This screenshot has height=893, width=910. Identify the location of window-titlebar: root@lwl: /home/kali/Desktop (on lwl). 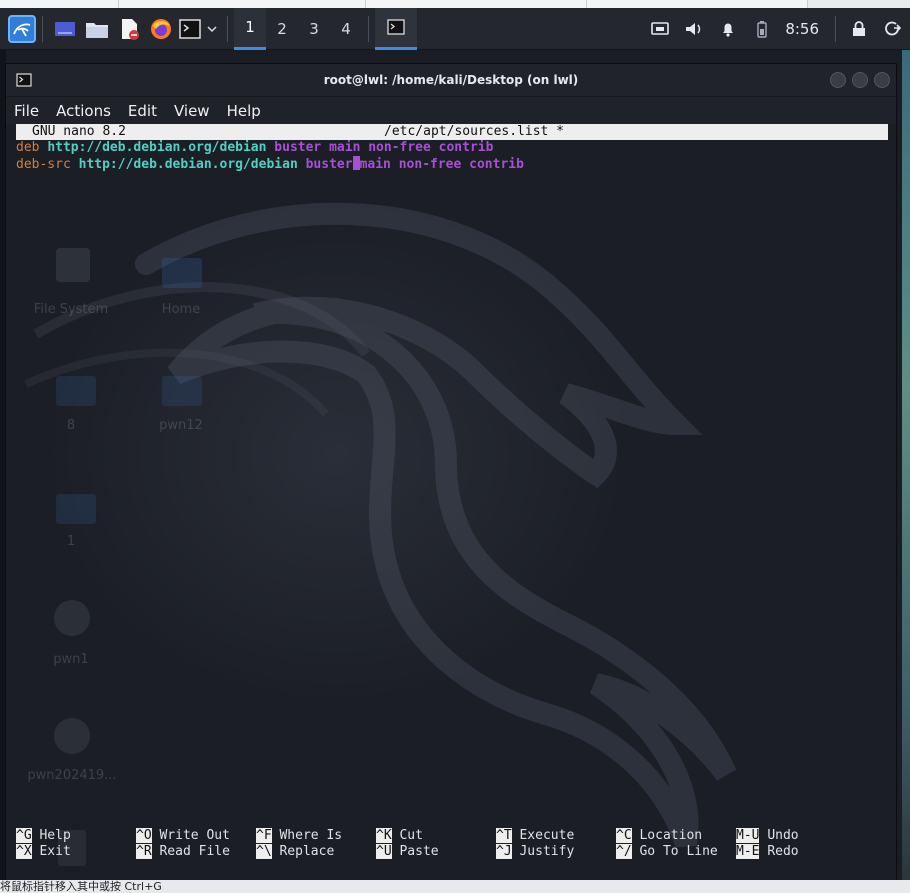
(451, 80).